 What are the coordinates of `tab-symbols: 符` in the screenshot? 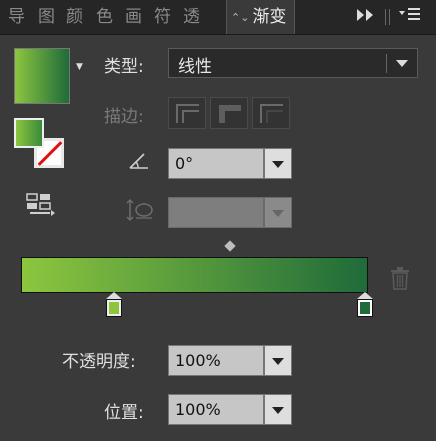 It's located at (162, 17).